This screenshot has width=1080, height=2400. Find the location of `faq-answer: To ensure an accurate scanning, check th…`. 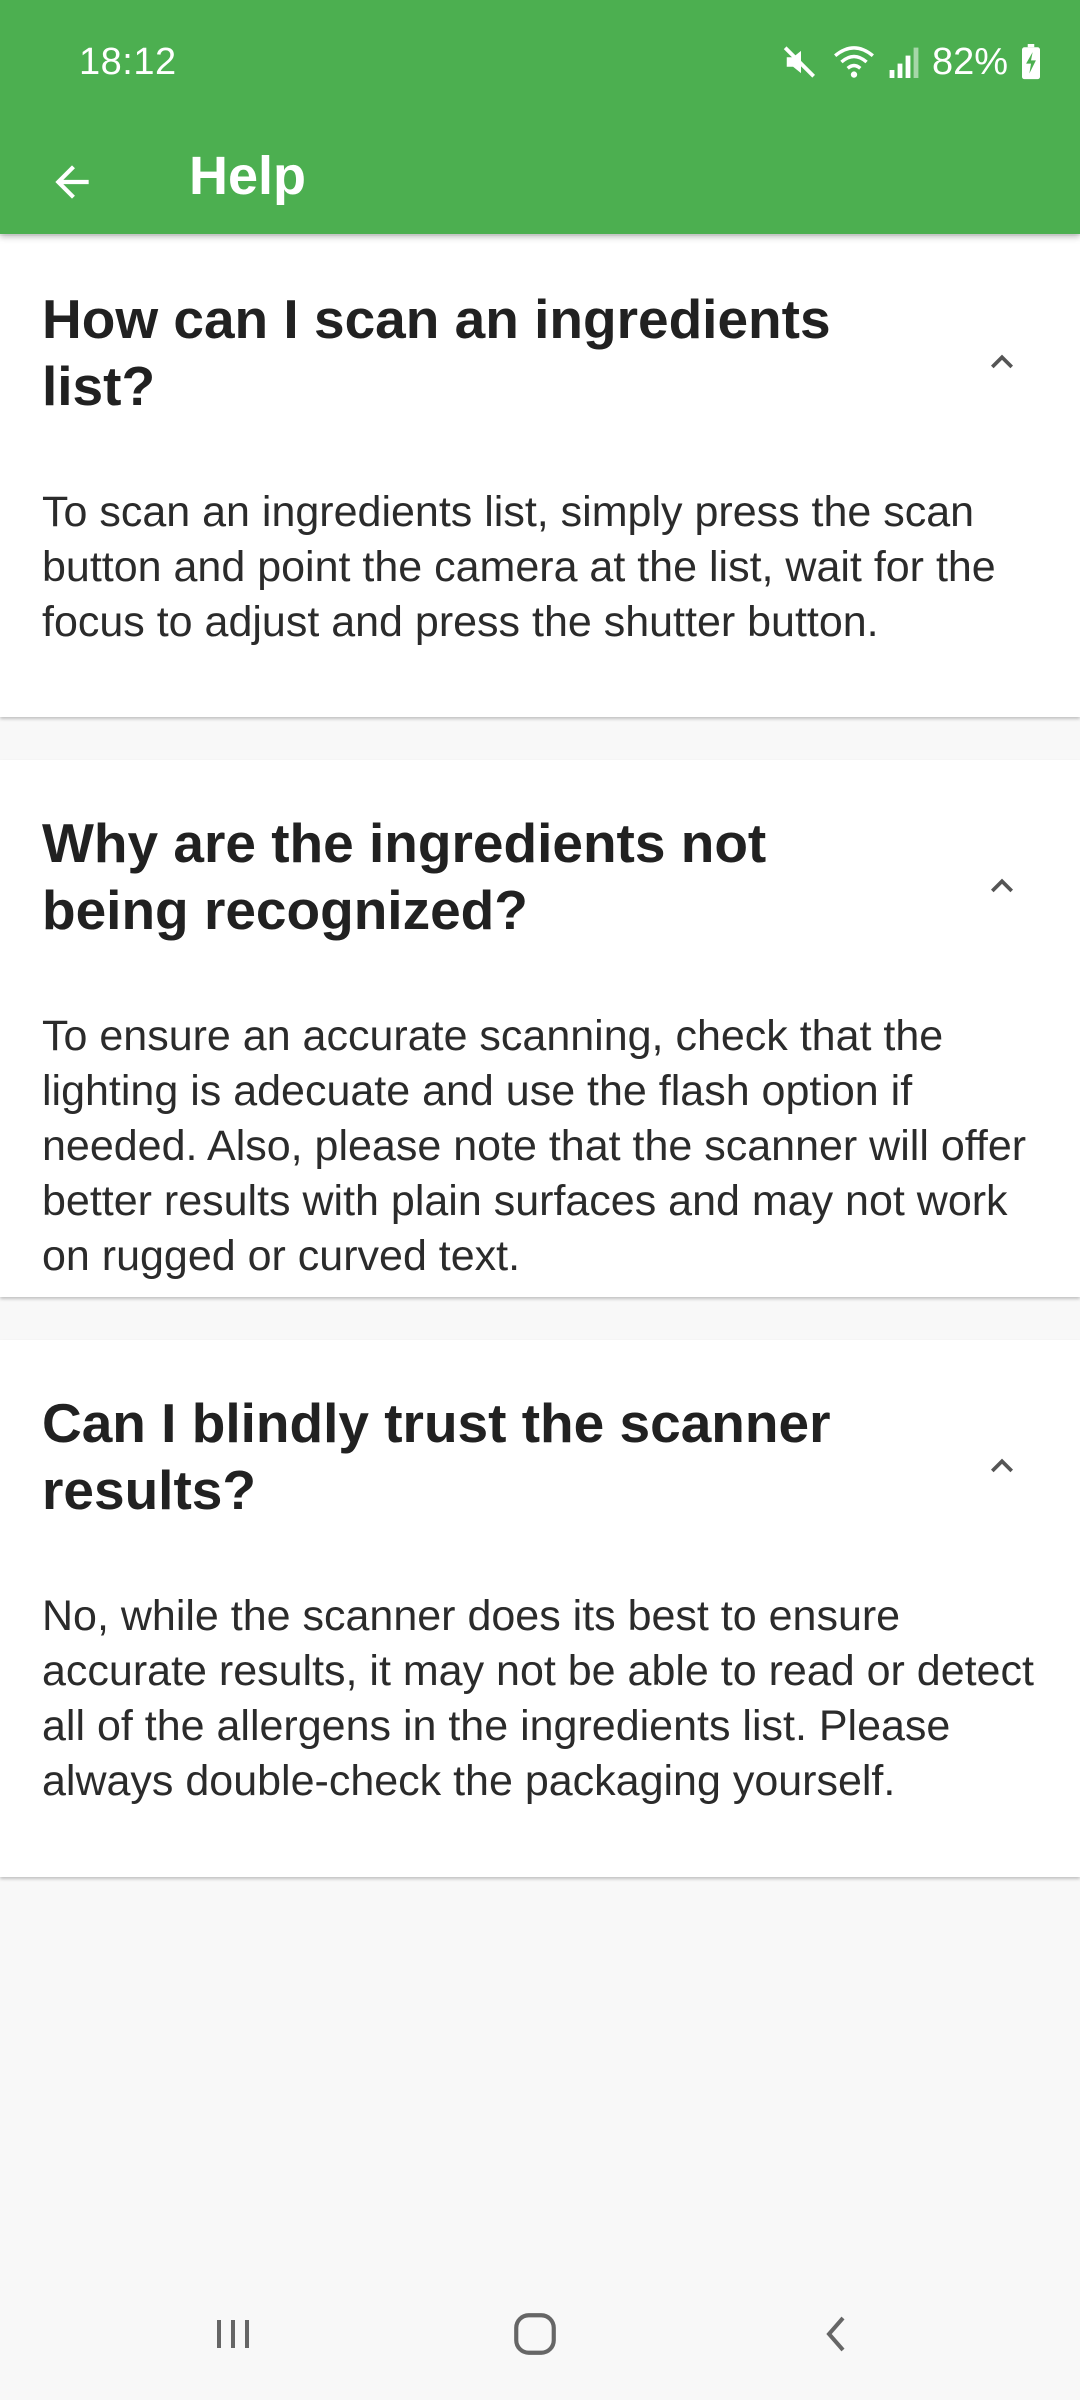

faq-answer: To ensure an accurate scanning, check th… is located at coordinates (534, 1146).